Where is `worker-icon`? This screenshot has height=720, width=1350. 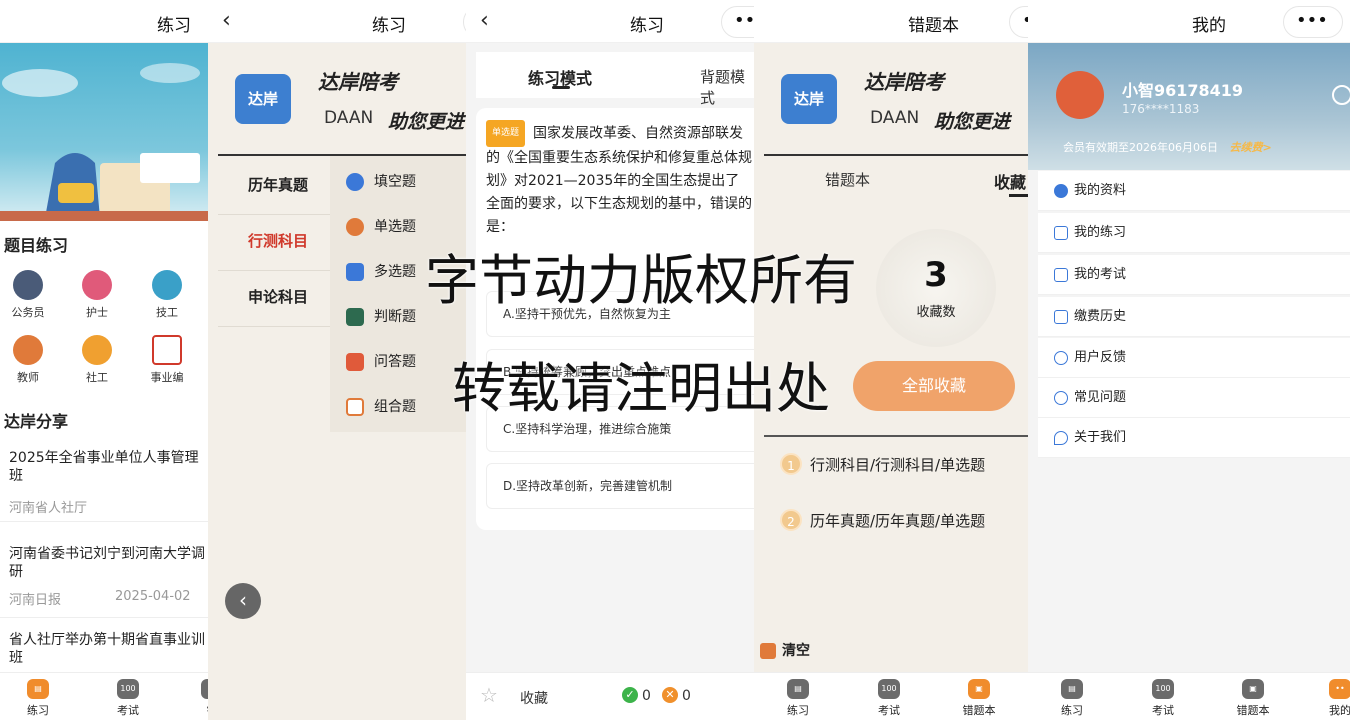
worker-icon is located at coordinates (167, 285).